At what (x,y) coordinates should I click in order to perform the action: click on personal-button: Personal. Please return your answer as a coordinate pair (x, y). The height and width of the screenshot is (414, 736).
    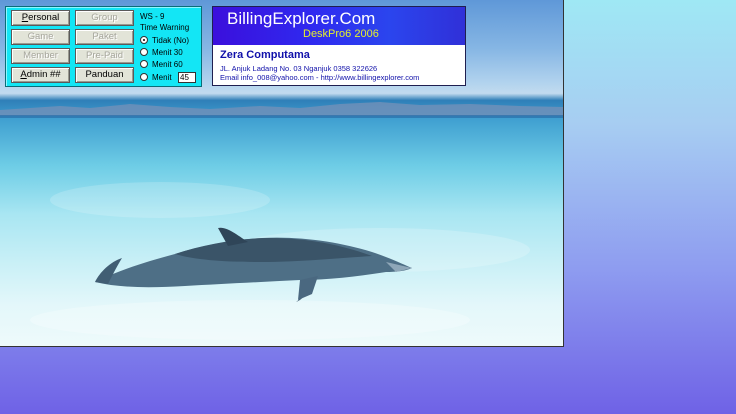
    Looking at the image, I should click on (40, 18).